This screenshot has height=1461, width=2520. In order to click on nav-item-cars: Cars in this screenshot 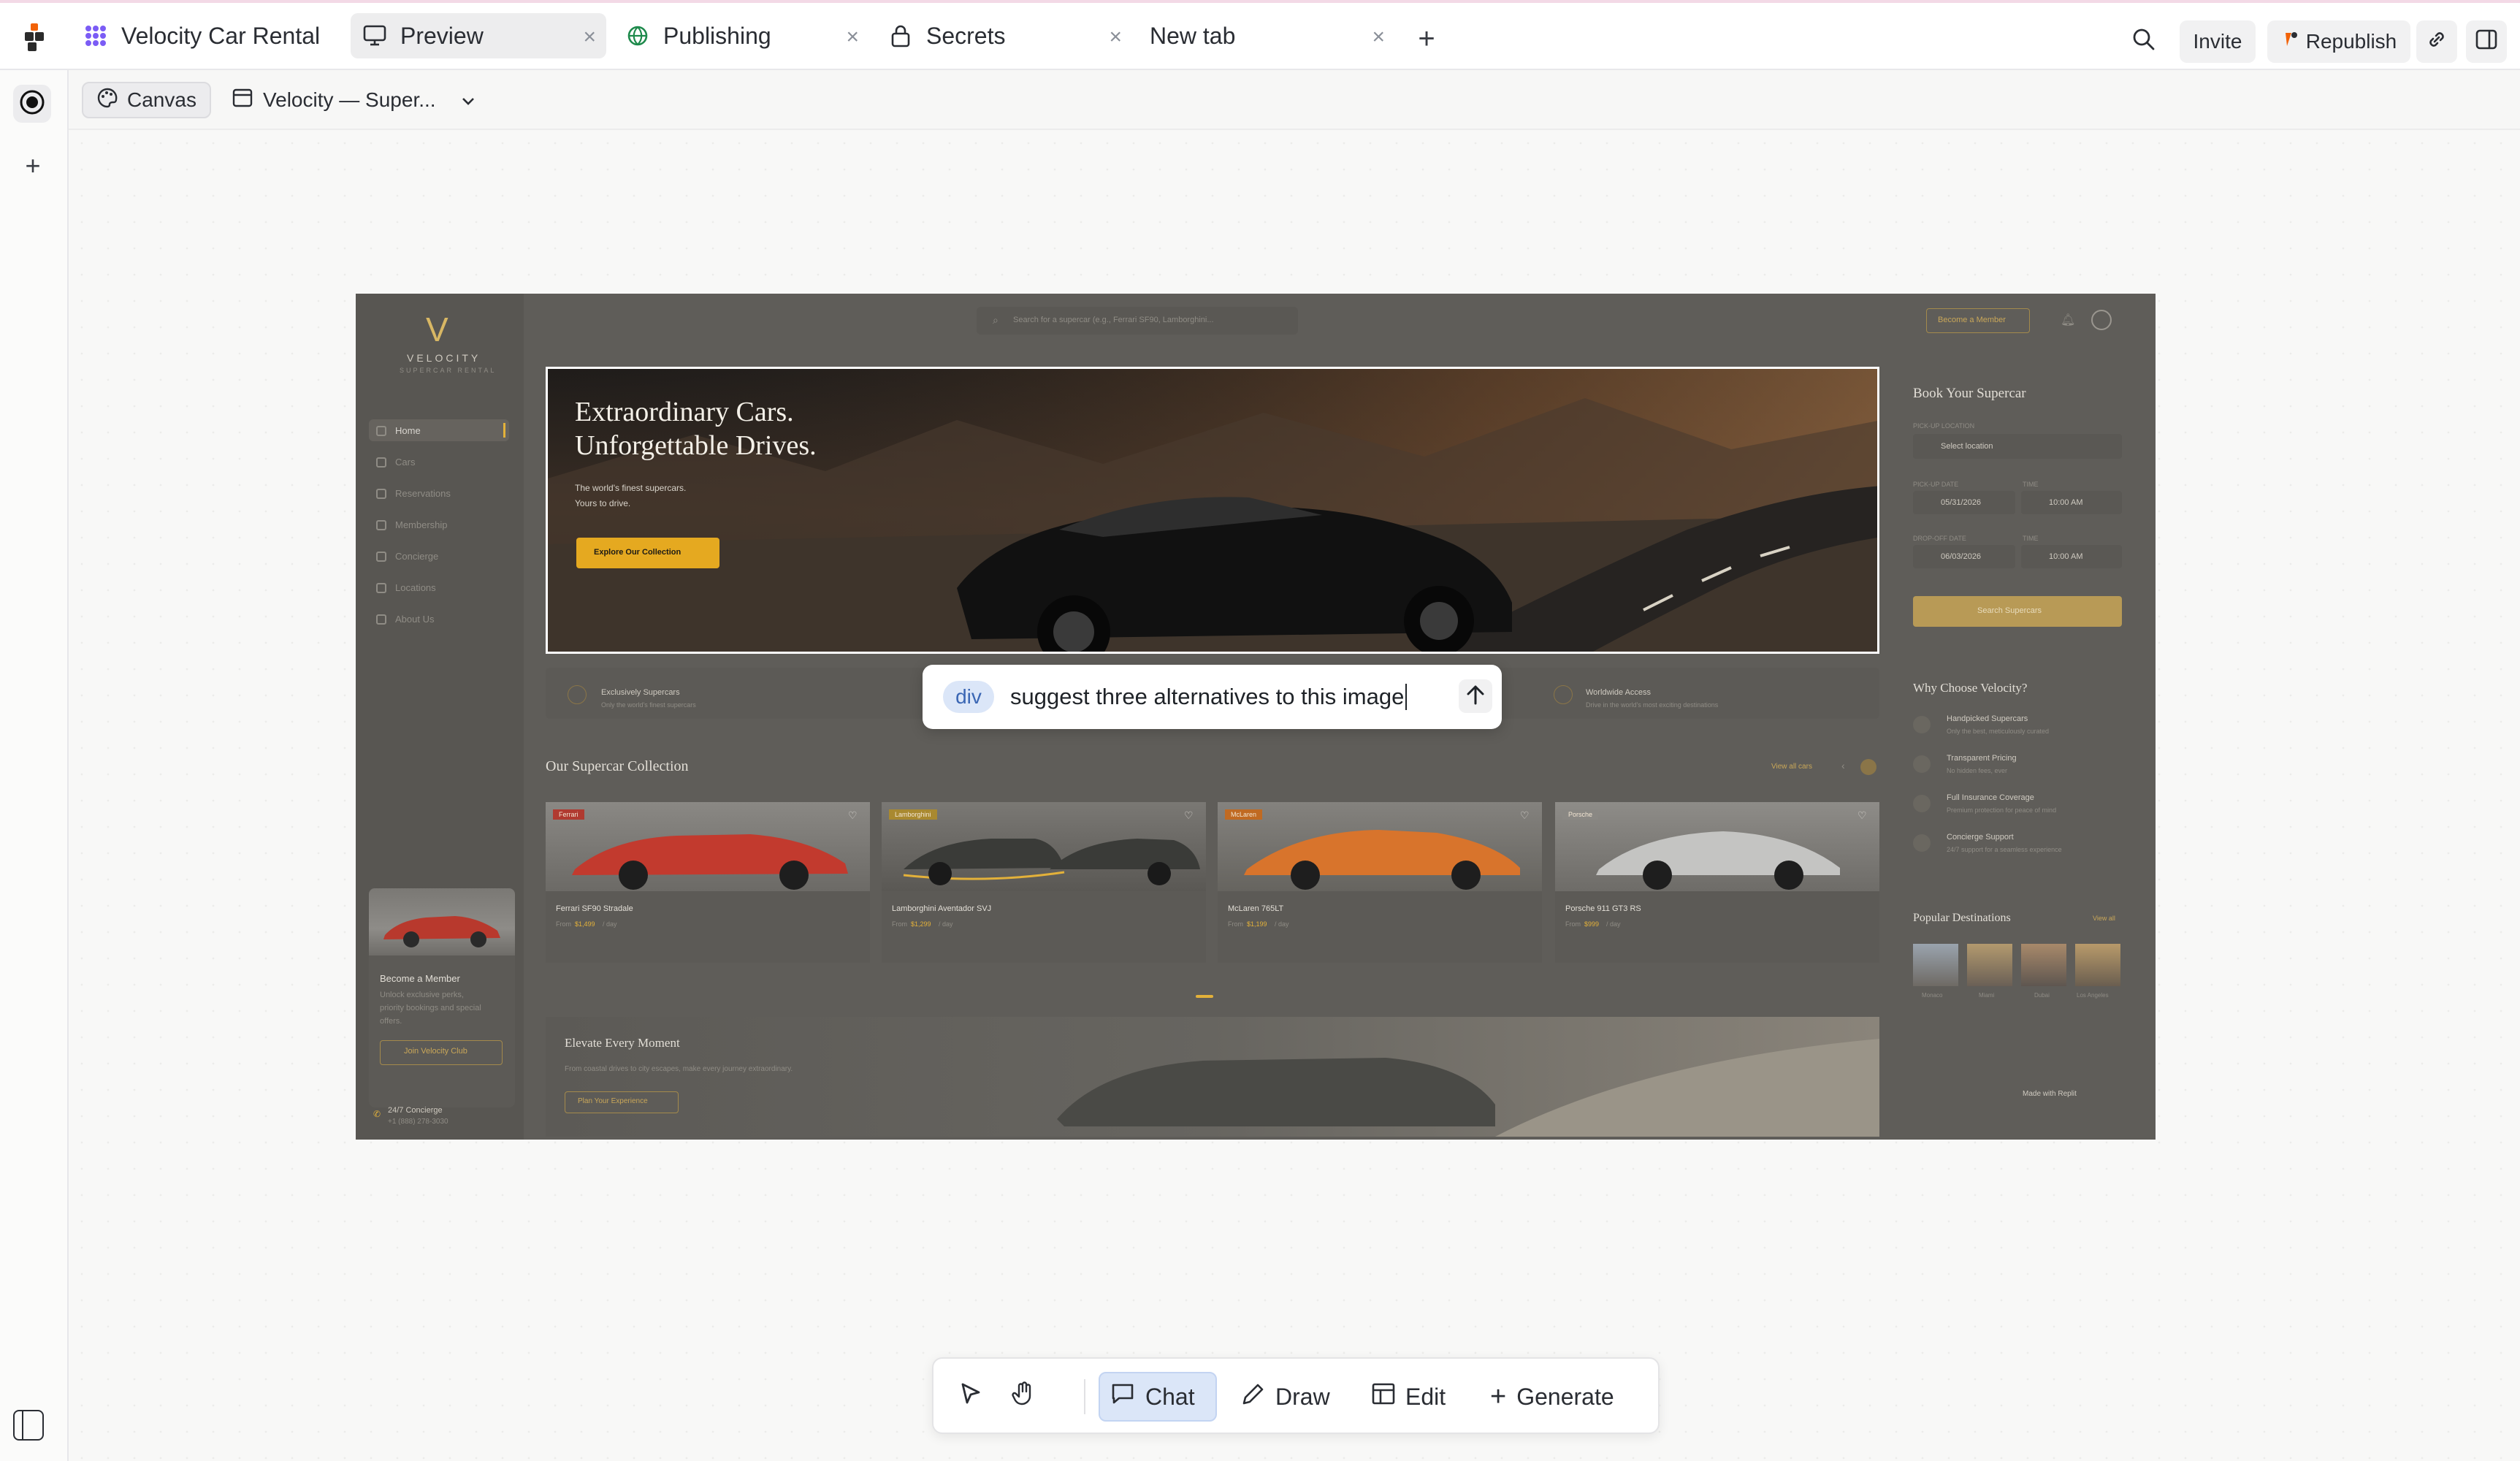, I will do `click(396, 462)`.